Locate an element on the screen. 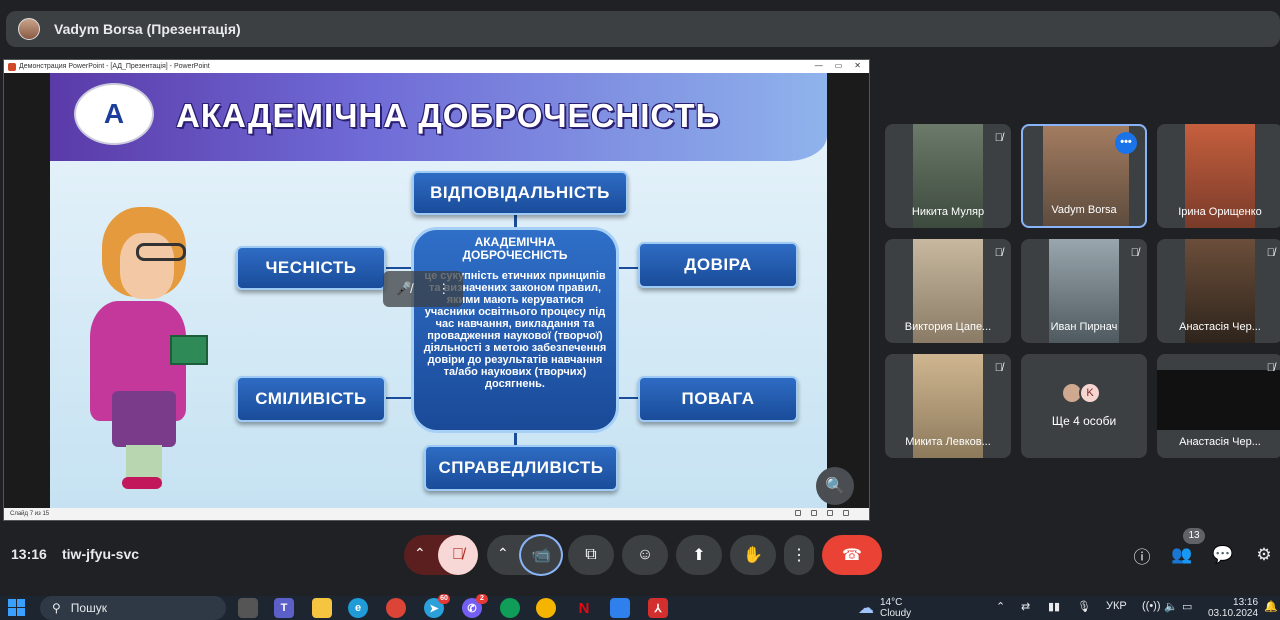 The height and width of the screenshot is (620, 1280). camera-toggle-button: 📹 is located at coordinates (541, 555).